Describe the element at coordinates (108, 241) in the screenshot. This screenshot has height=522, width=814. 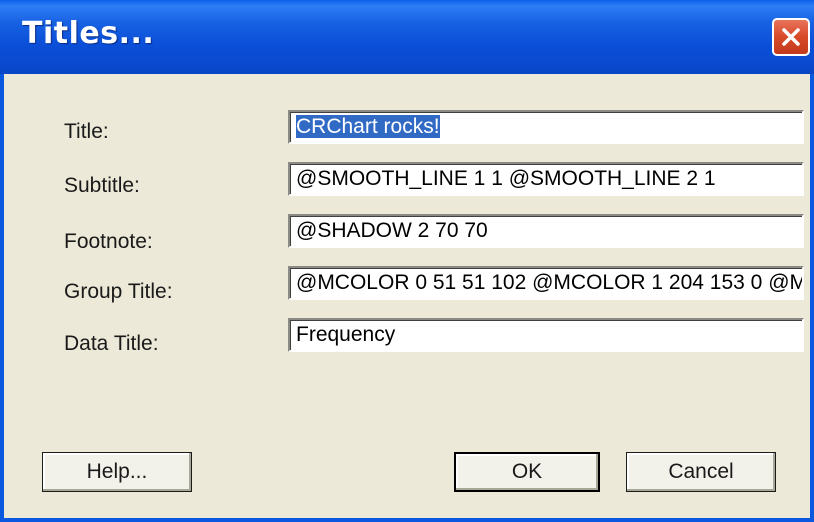
I see `footnote-label: Footnote:` at that location.